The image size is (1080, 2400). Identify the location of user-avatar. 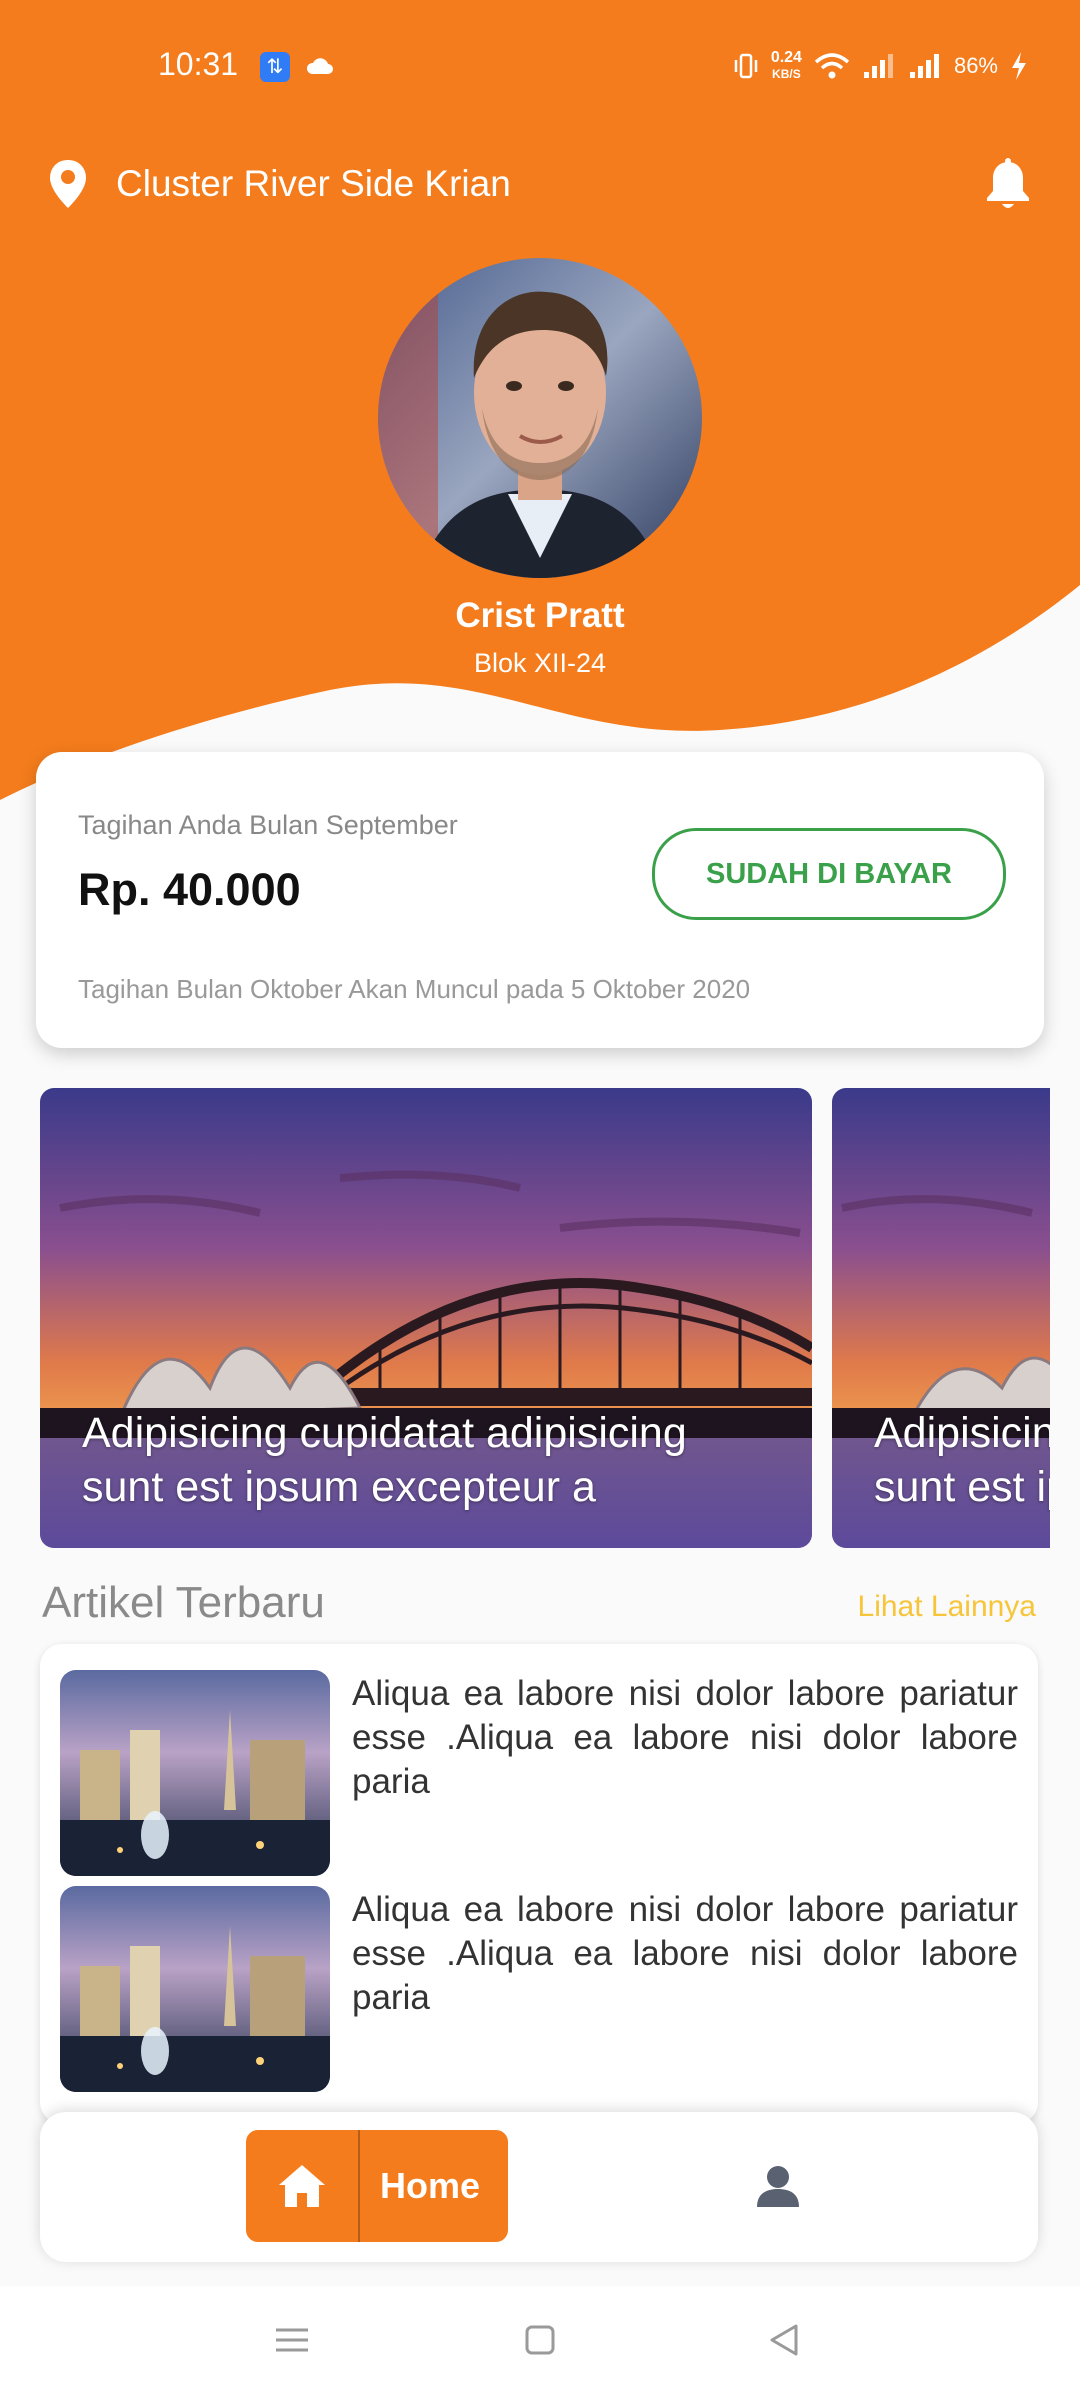
(540, 418).